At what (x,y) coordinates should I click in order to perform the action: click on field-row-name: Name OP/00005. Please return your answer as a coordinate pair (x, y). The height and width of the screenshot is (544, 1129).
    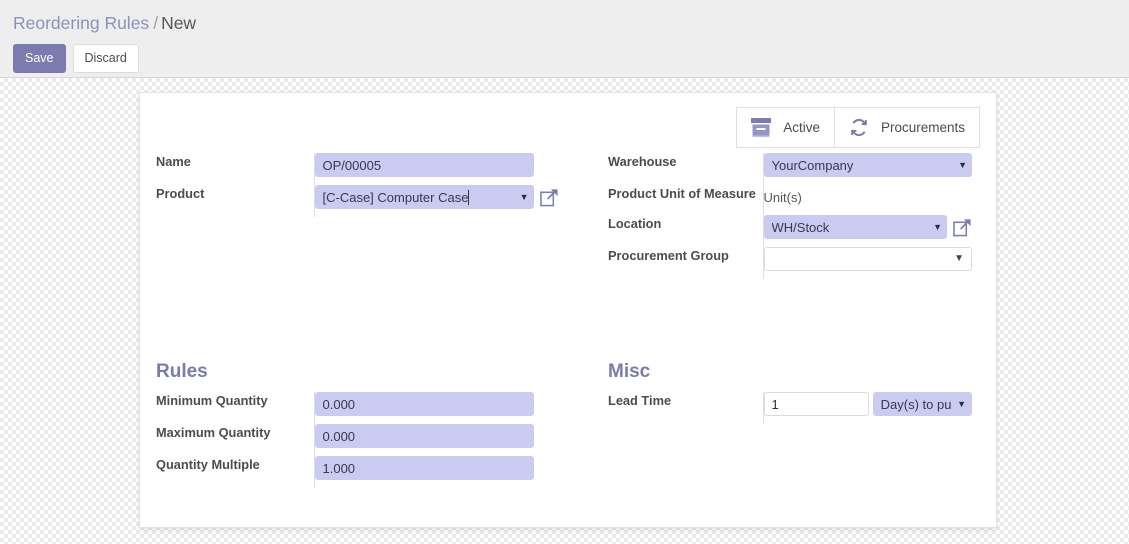
    Looking at the image, I should click on (358, 169).